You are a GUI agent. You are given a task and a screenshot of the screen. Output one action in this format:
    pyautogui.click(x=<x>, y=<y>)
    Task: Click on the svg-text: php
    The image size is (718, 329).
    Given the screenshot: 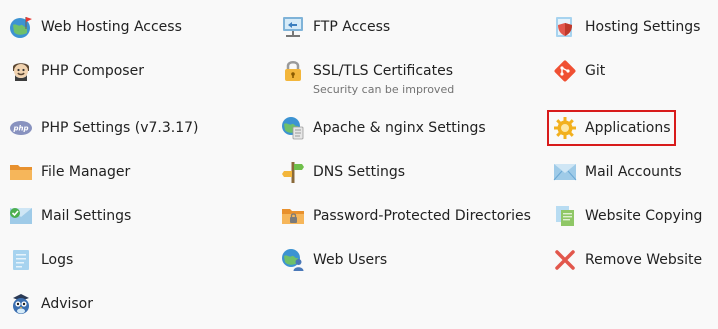 What is the action you would take?
    pyautogui.click(x=20, y=129)
    